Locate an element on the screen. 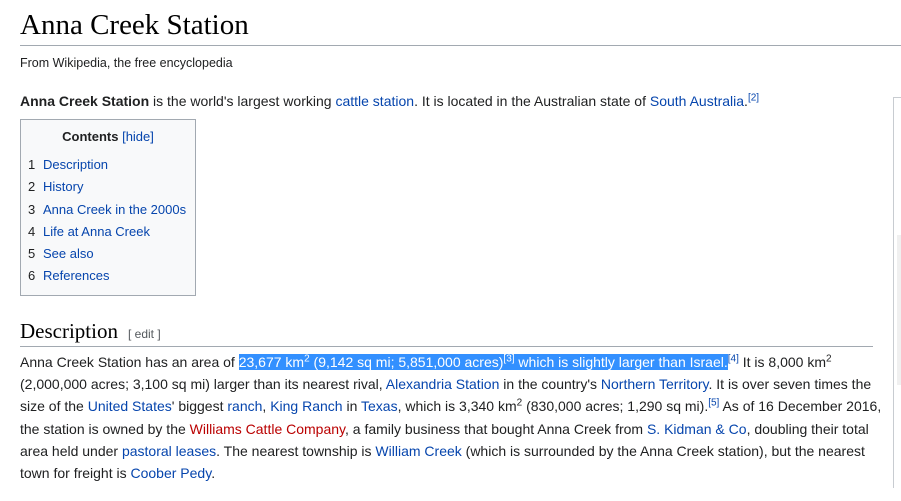 This screenshot has height=501, width=901. link-texas: Texas is located at coordinates (379, 406).